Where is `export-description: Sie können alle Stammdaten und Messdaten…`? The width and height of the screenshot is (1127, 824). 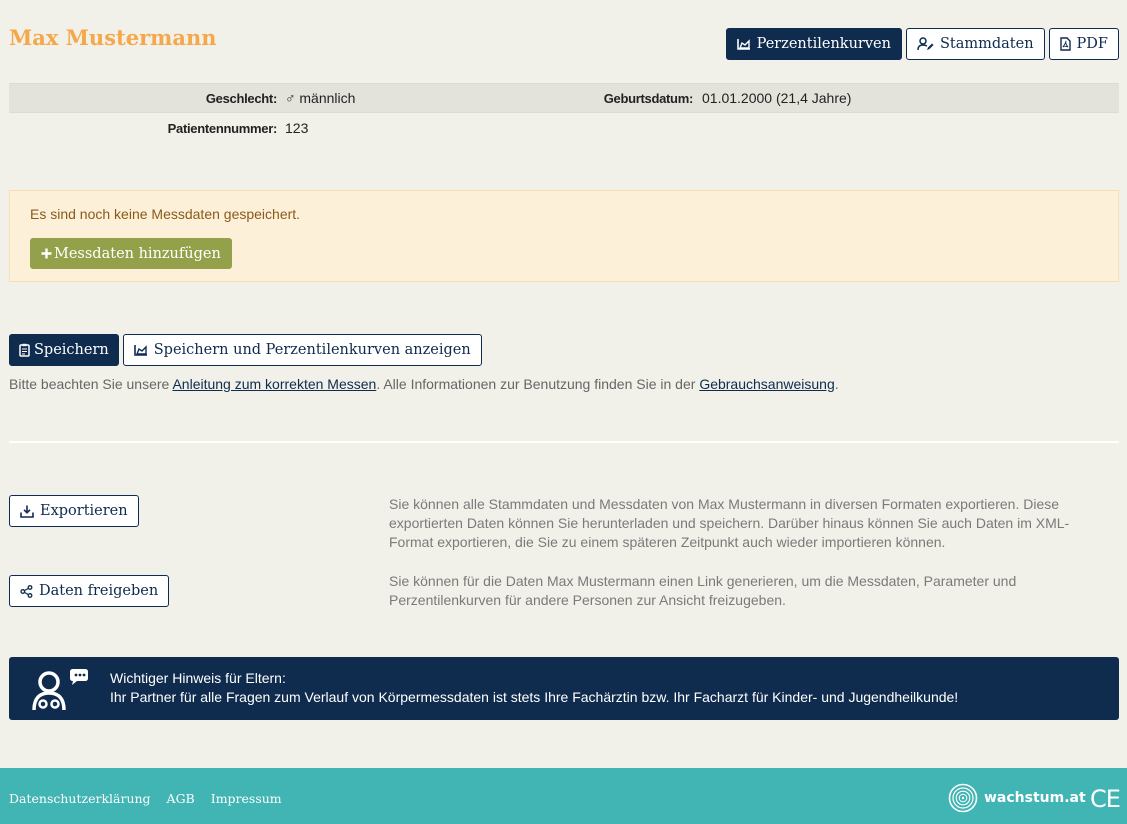
export-description: Sie können alle Stammdaten und Messdaten… is located at coordinates (729, 523).